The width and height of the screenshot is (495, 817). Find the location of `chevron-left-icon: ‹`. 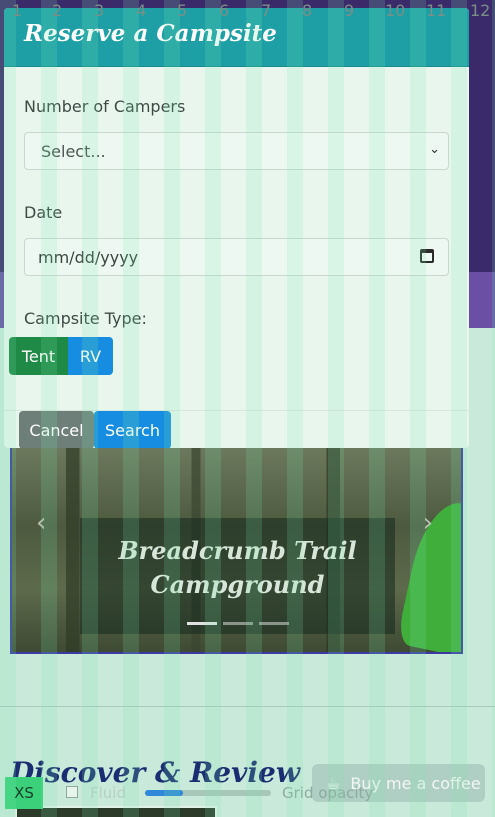

chevron-left-icon: ‹ is located at coordinates (41, 523).